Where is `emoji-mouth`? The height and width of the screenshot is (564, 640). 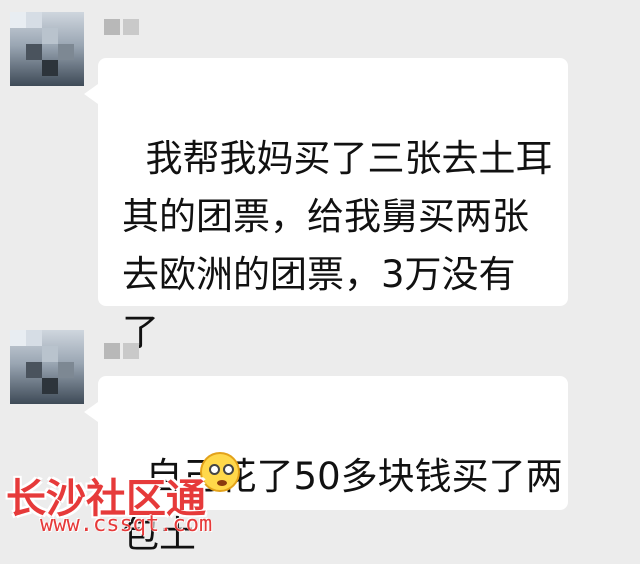 emoji-mouth is located at coordinates (222, 483).